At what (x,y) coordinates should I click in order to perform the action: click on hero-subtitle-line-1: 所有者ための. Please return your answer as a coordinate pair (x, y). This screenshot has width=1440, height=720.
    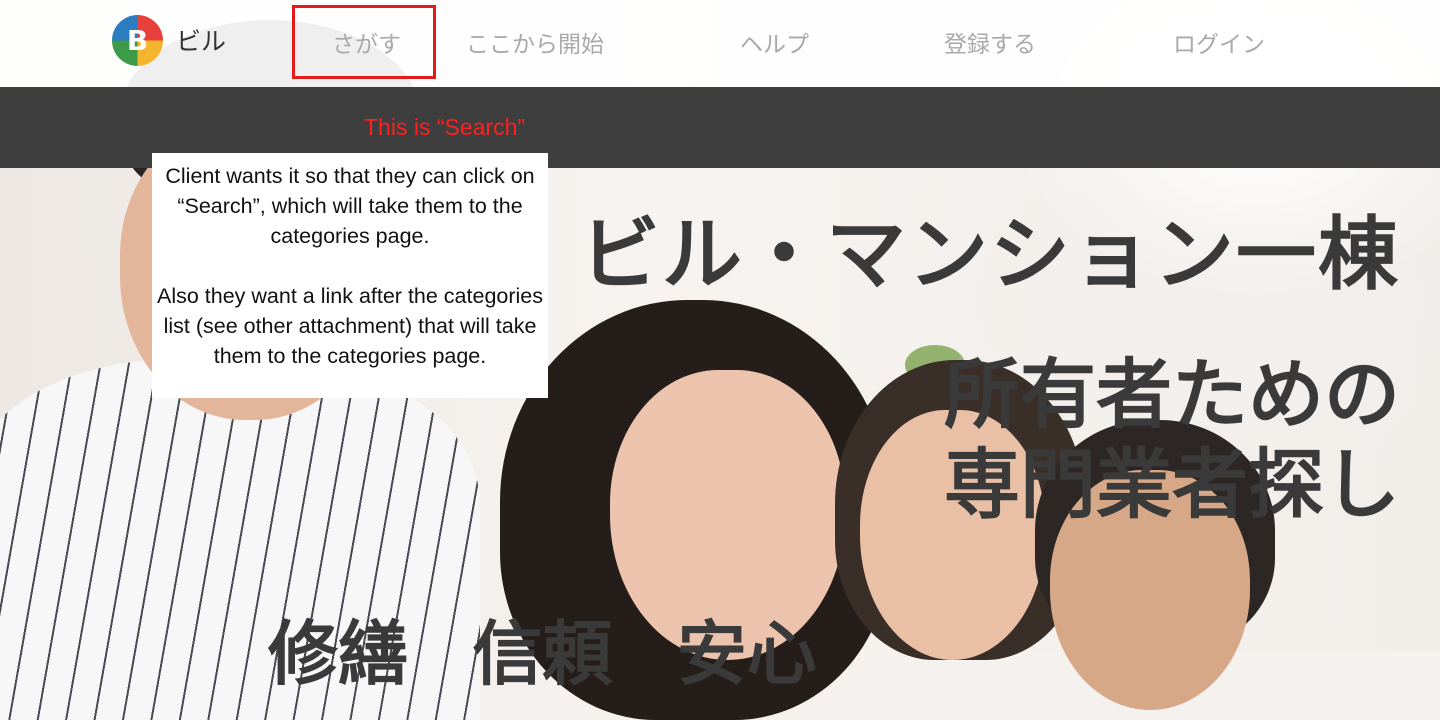
    Looking at the image, I should click on (1172, 394).